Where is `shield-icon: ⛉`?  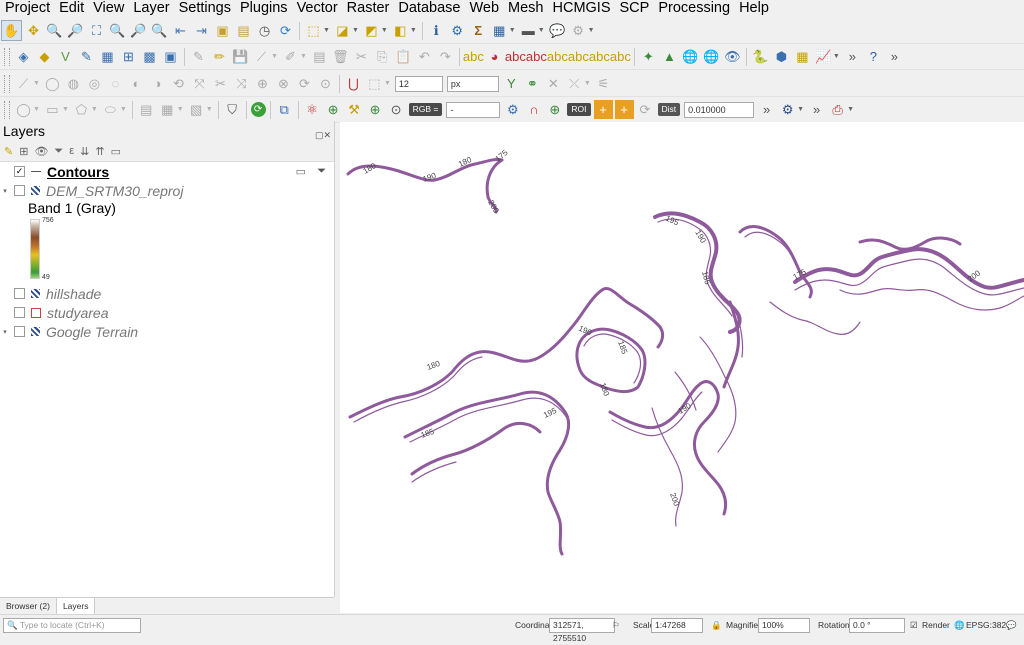 shield-icon: ⛉ is located at coordinates (232, 109).